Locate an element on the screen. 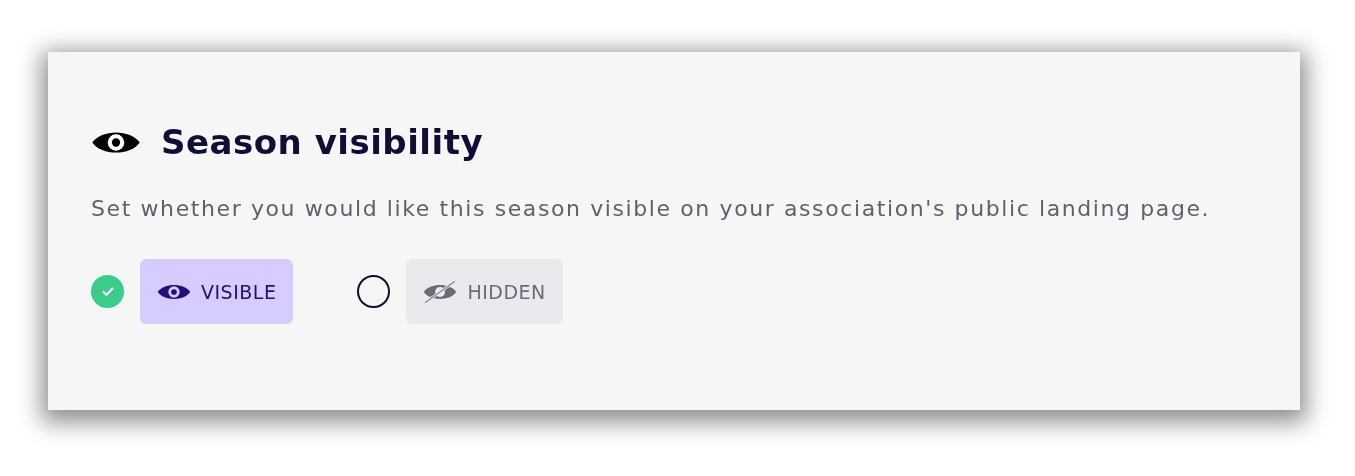  option-button: VISIBLE is located at coordinates (217, 291).